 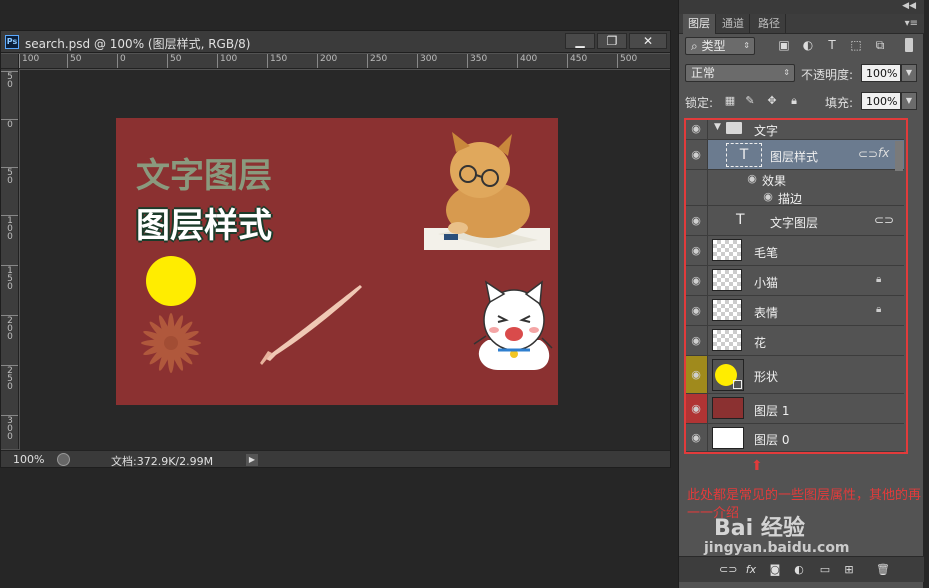 I want to click on opacity-dropdown-icon: ▼, so click(x=909, y=73).